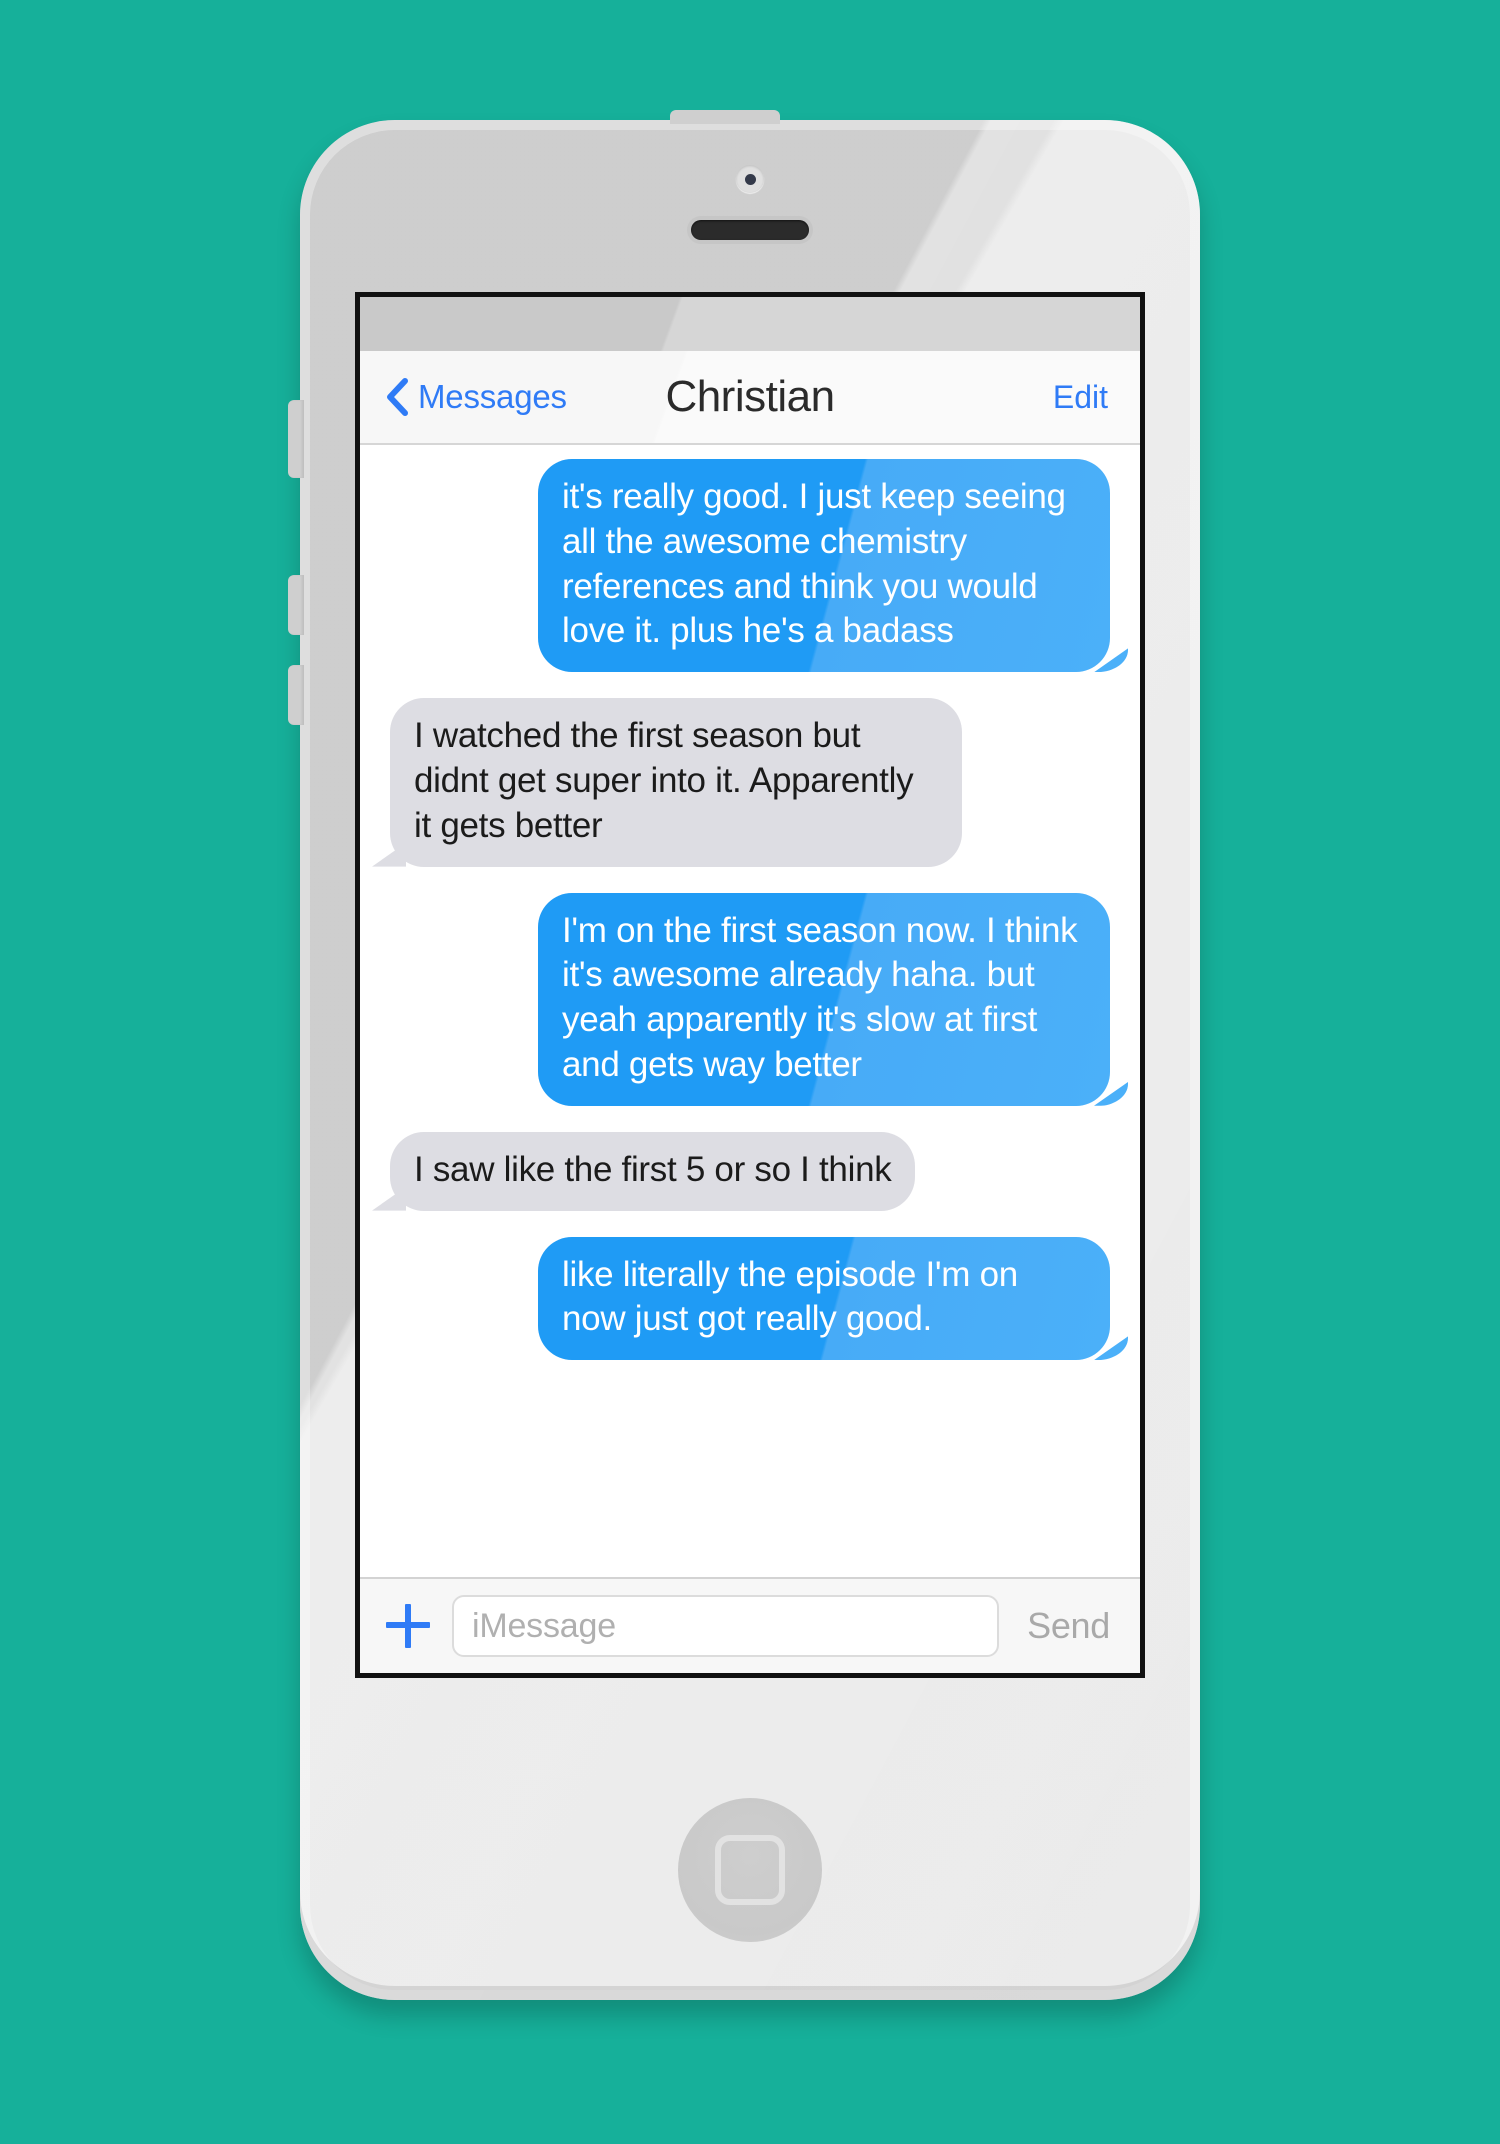 This screenshot has height=2144, width=1500. I want to click on edit-button: Edit, so click(1083, 397).